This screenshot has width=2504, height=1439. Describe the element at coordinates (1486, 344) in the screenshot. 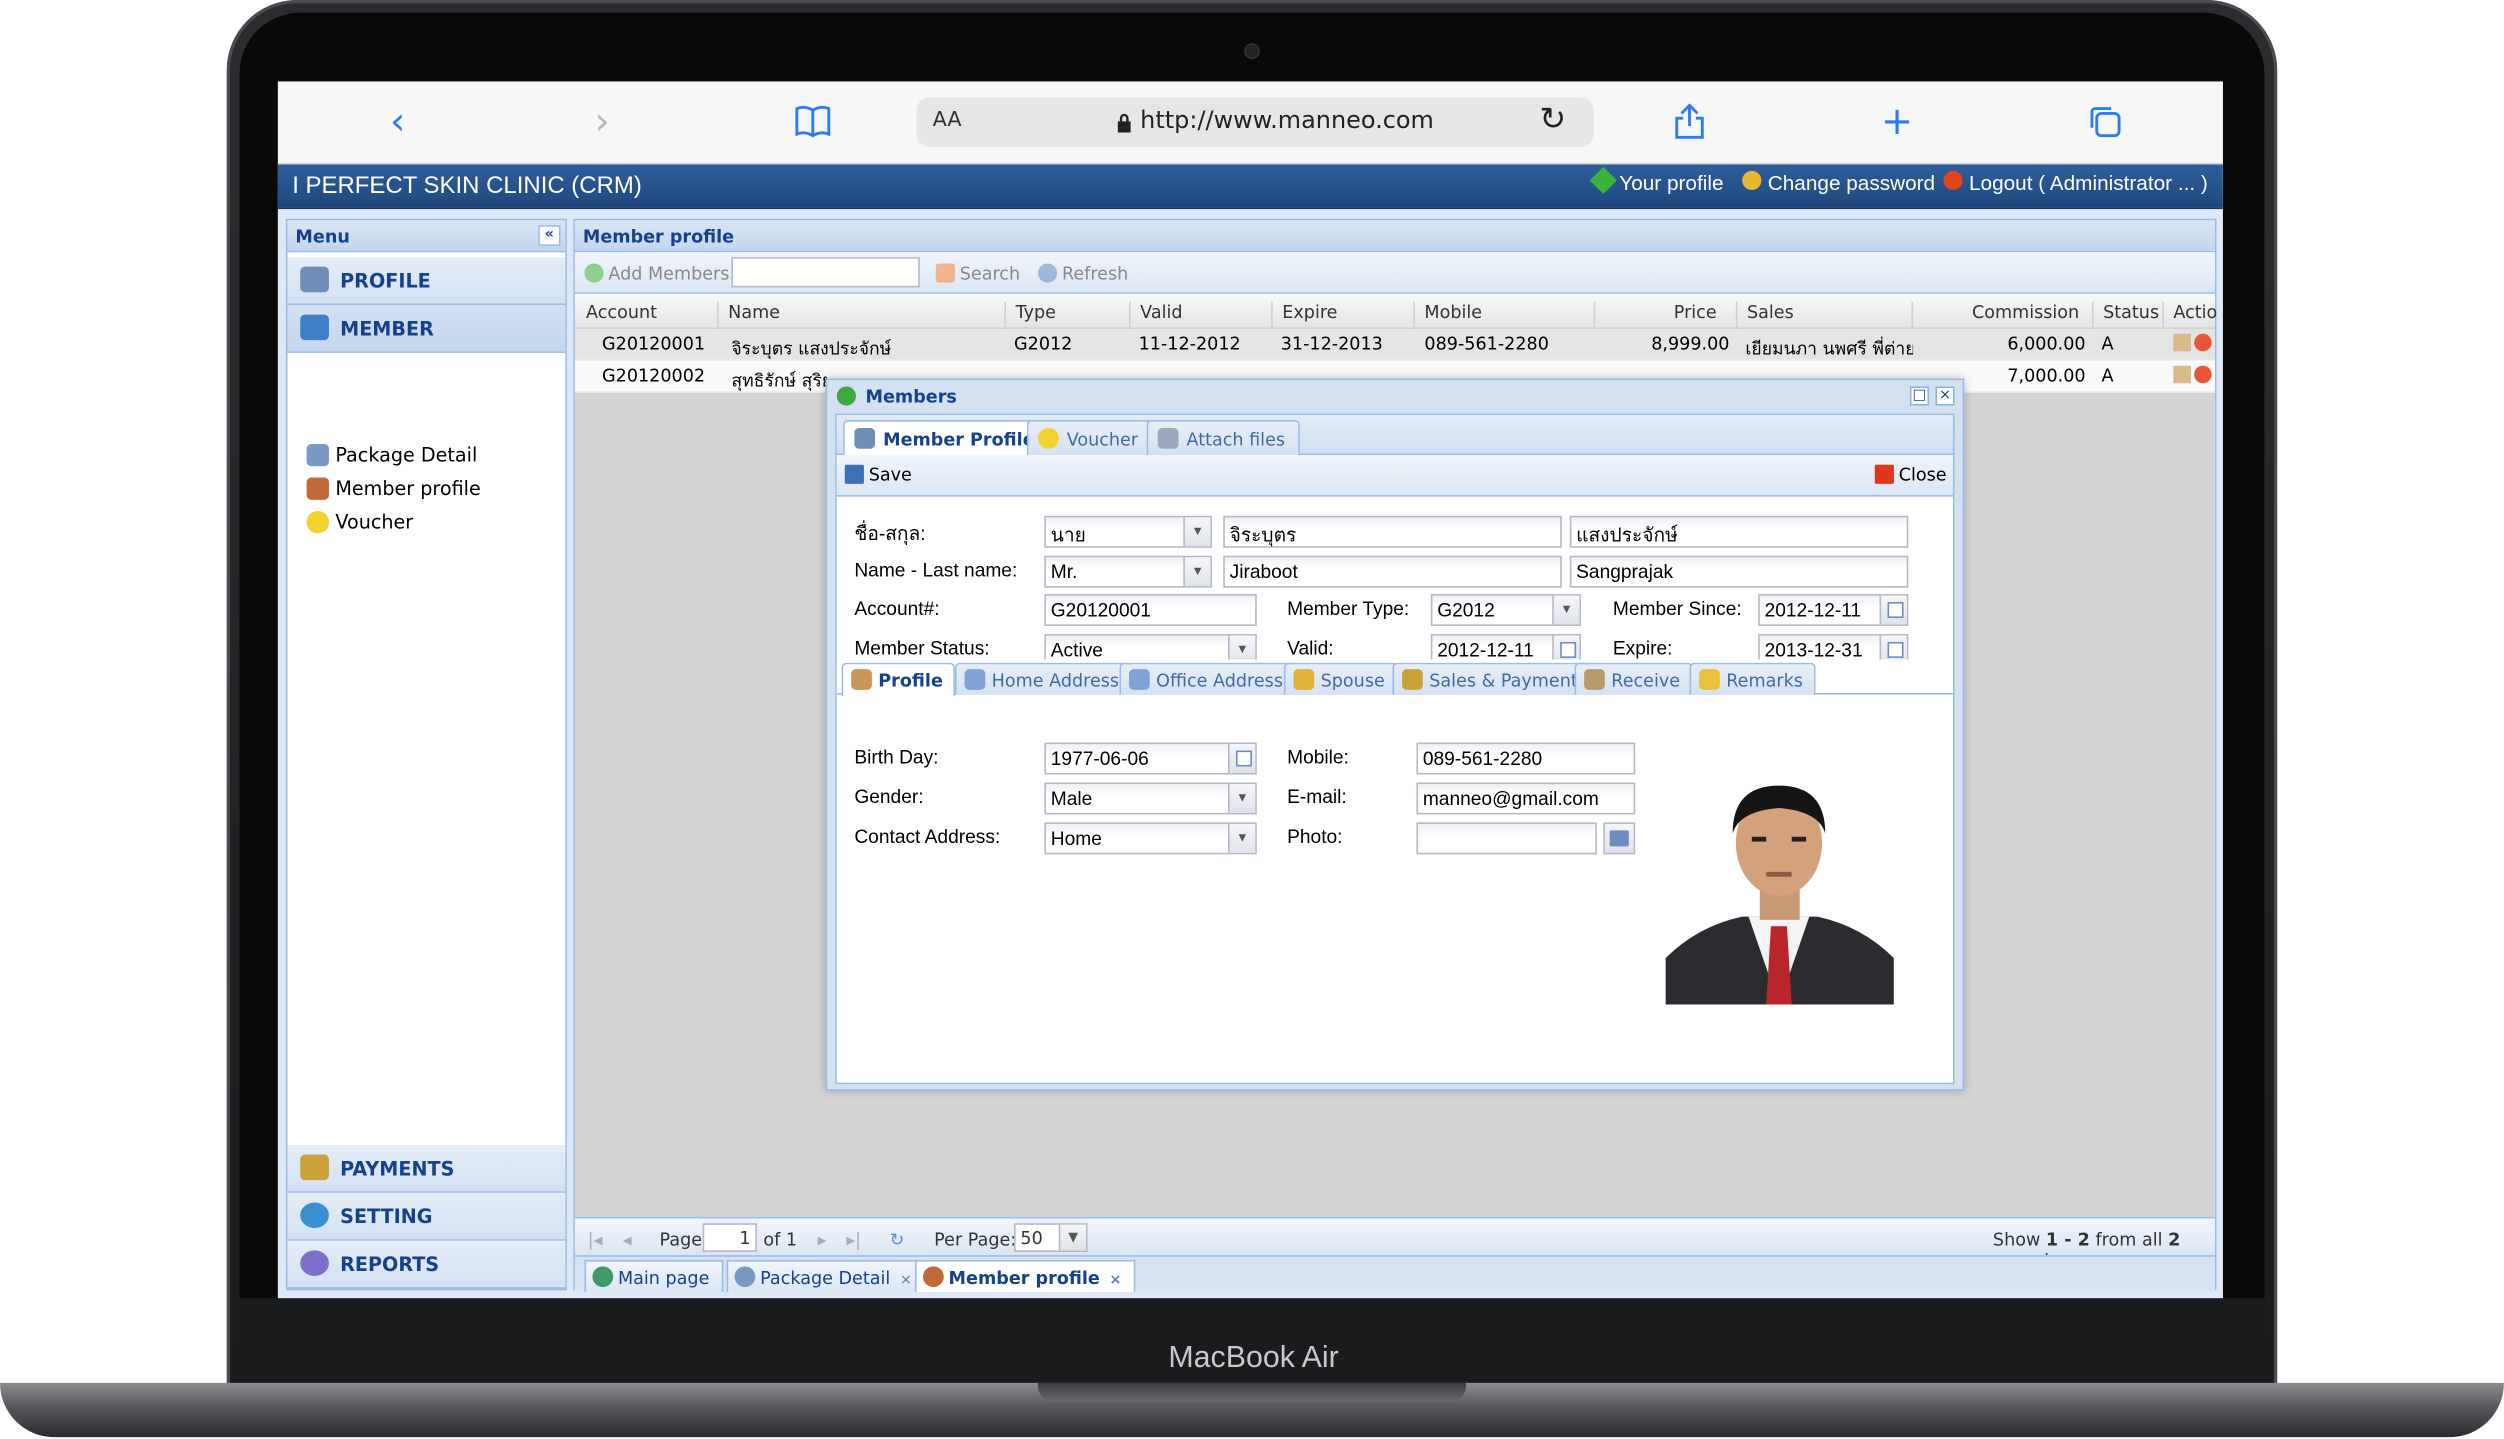

I see `cell-mobile: 089-561-2280` at that location.